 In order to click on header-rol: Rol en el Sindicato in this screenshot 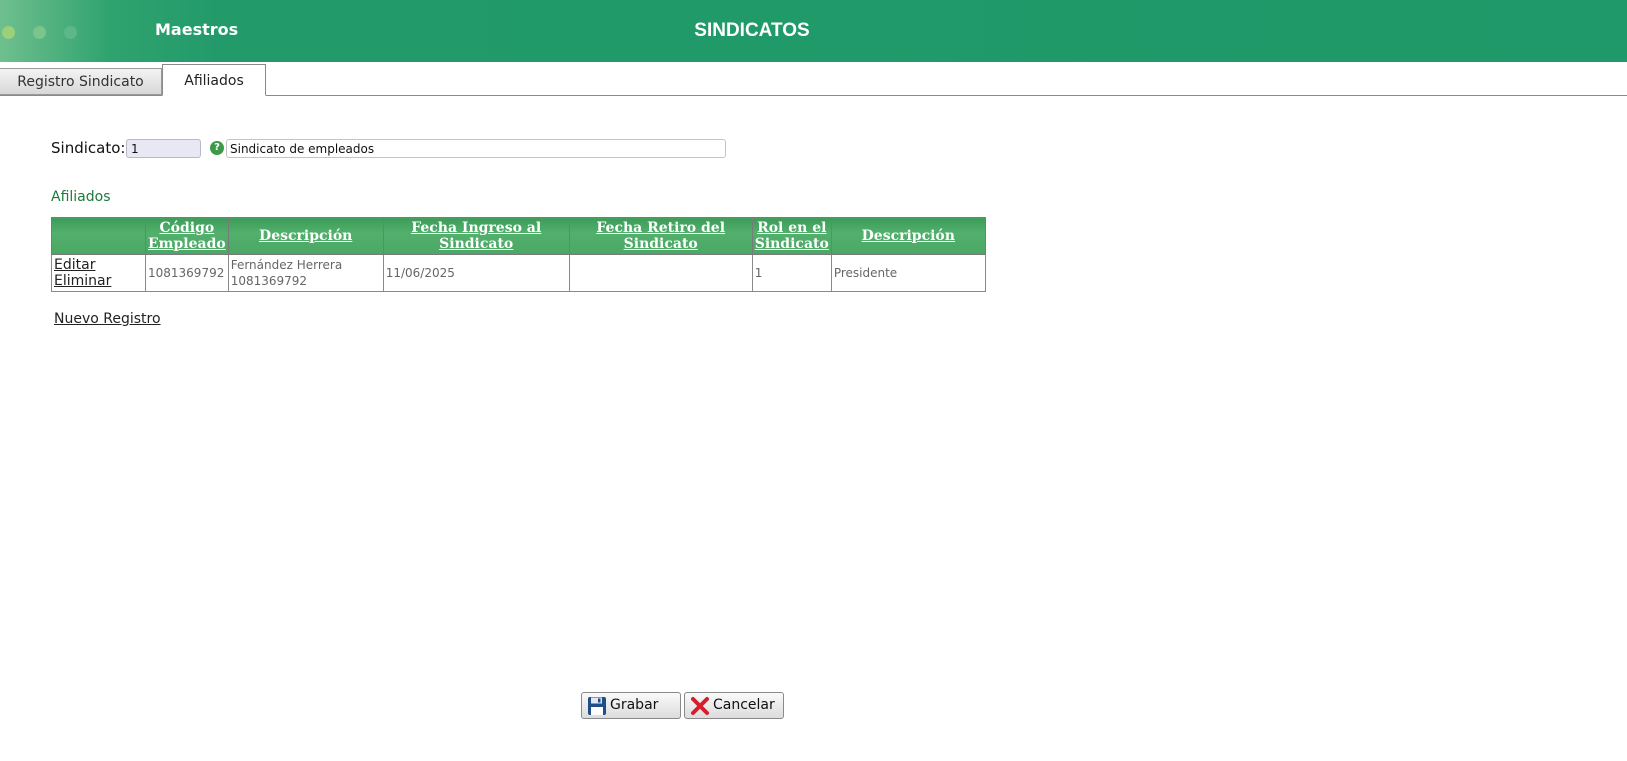, I will do `click(791, 236)`.